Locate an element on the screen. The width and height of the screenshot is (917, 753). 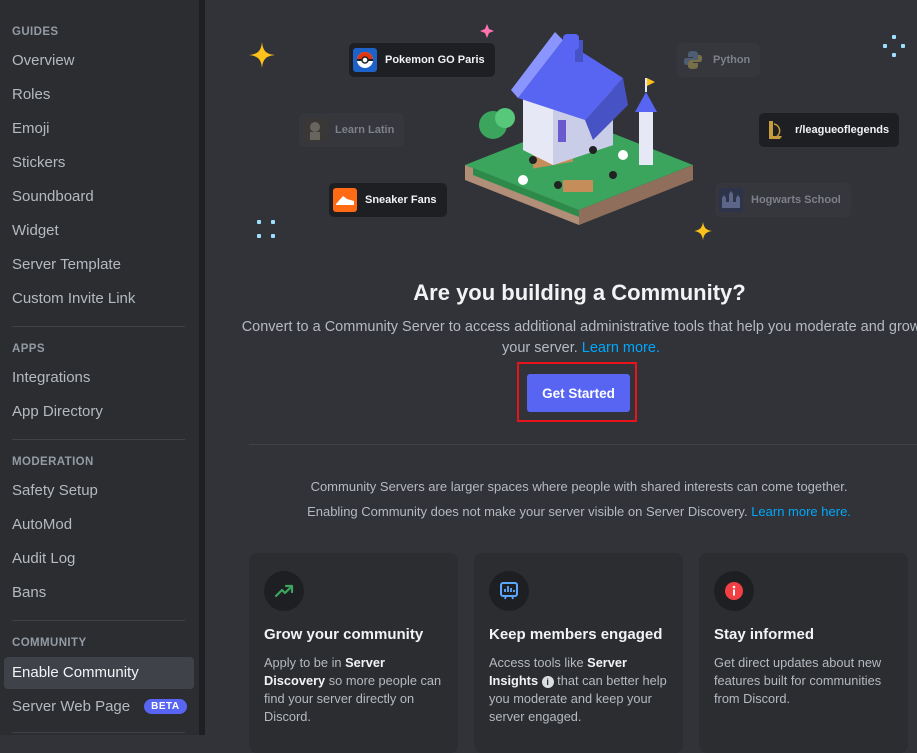
learn-more-here-link: Learn more here. is located at coordinates (801, 511).